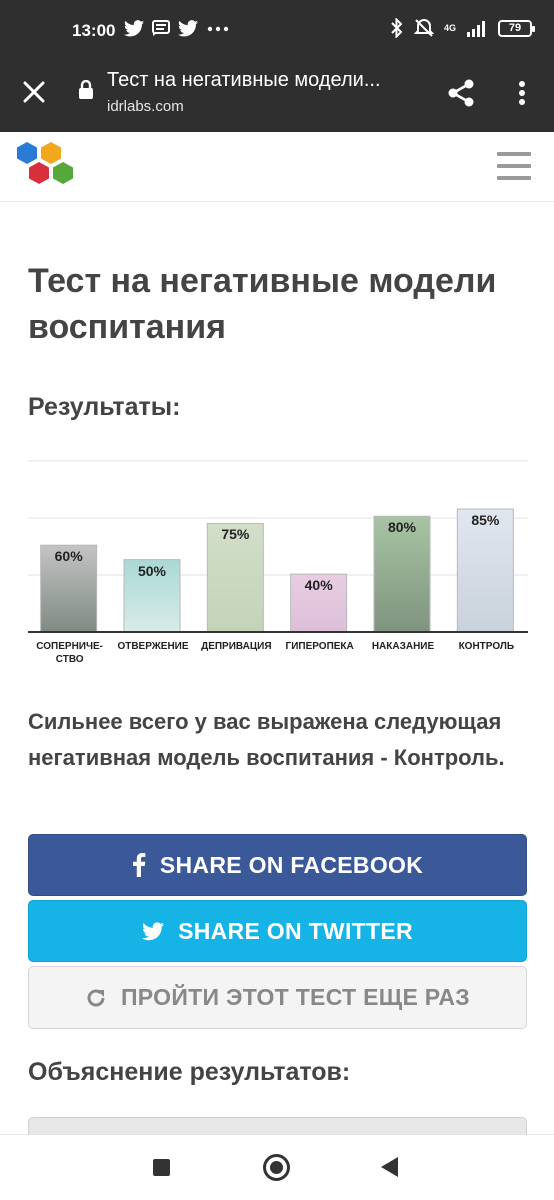  Describe the element at coordinates (51, 153) in the screenshot. I see `logo-hex-orange` at that location.